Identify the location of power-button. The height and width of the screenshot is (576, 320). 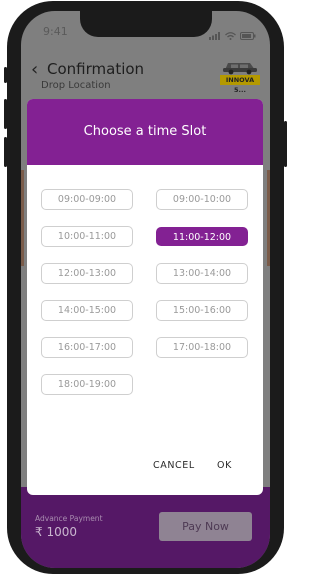
(285, 144).